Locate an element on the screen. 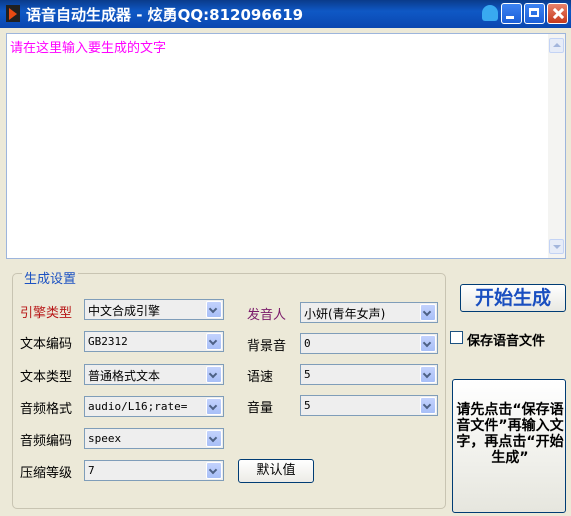  engine-type-value: 中文合成引擎 is located at coordinates (124, 311).